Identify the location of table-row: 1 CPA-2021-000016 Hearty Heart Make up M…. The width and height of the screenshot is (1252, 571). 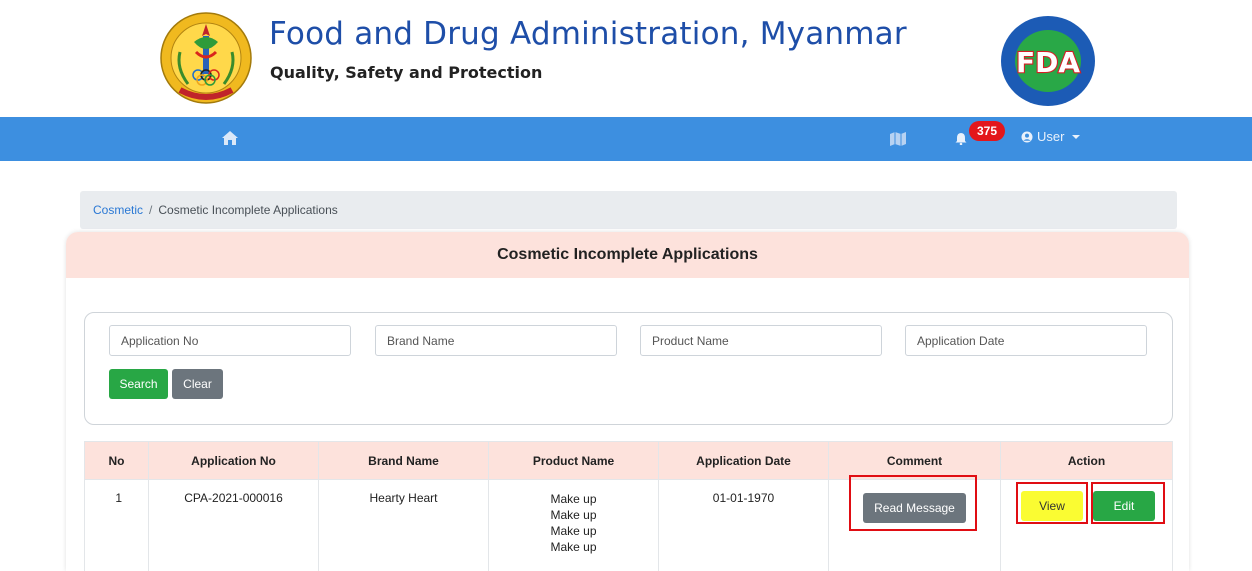
(628, 523).